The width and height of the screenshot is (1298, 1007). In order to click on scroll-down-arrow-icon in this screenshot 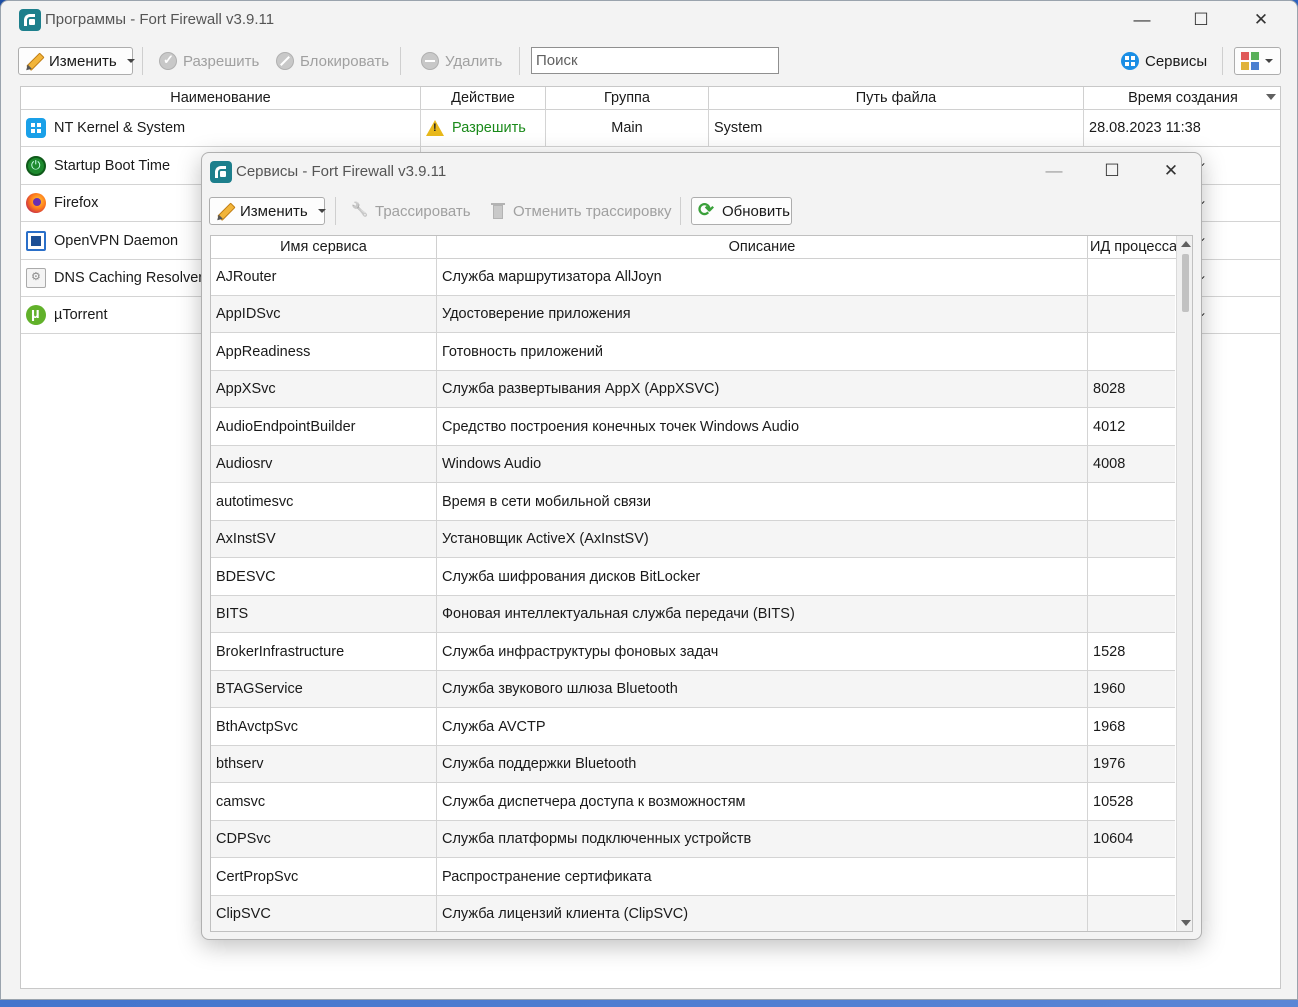, I will do `click(1186, 923)`.